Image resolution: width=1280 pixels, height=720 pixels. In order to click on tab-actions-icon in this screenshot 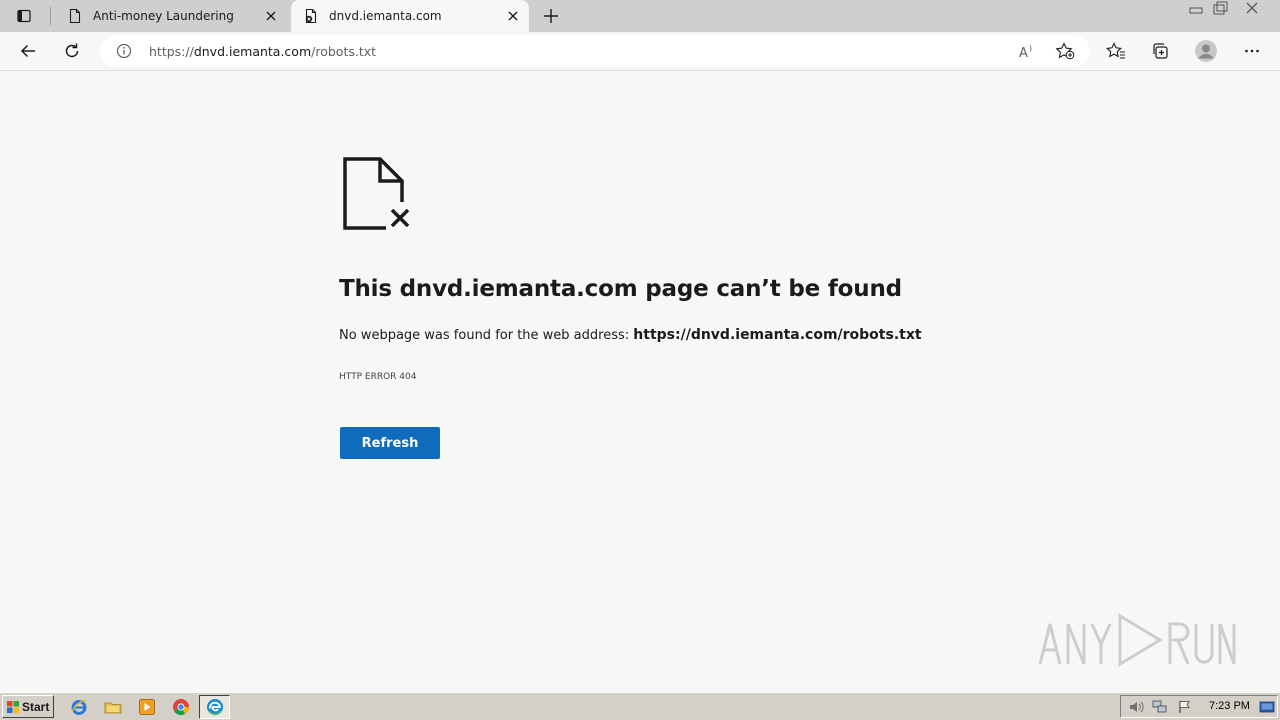, I will do `click(24, 16)`.